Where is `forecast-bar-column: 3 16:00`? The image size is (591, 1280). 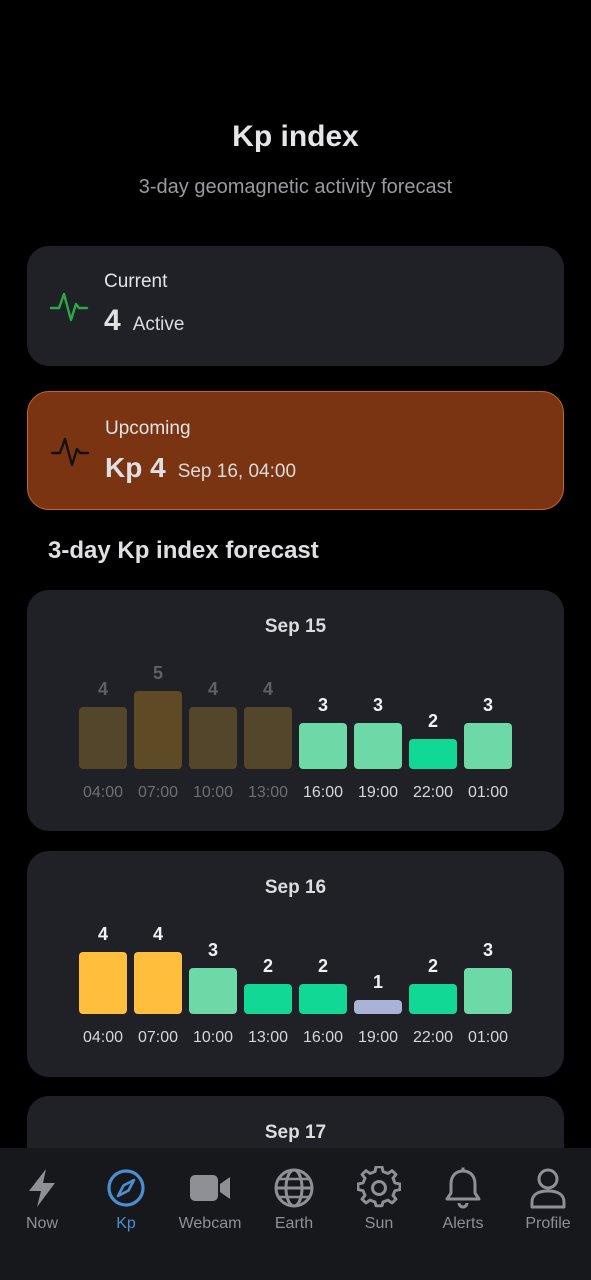
forecast-bar-column: 3 16:00 is located at coordinates (323, 710).